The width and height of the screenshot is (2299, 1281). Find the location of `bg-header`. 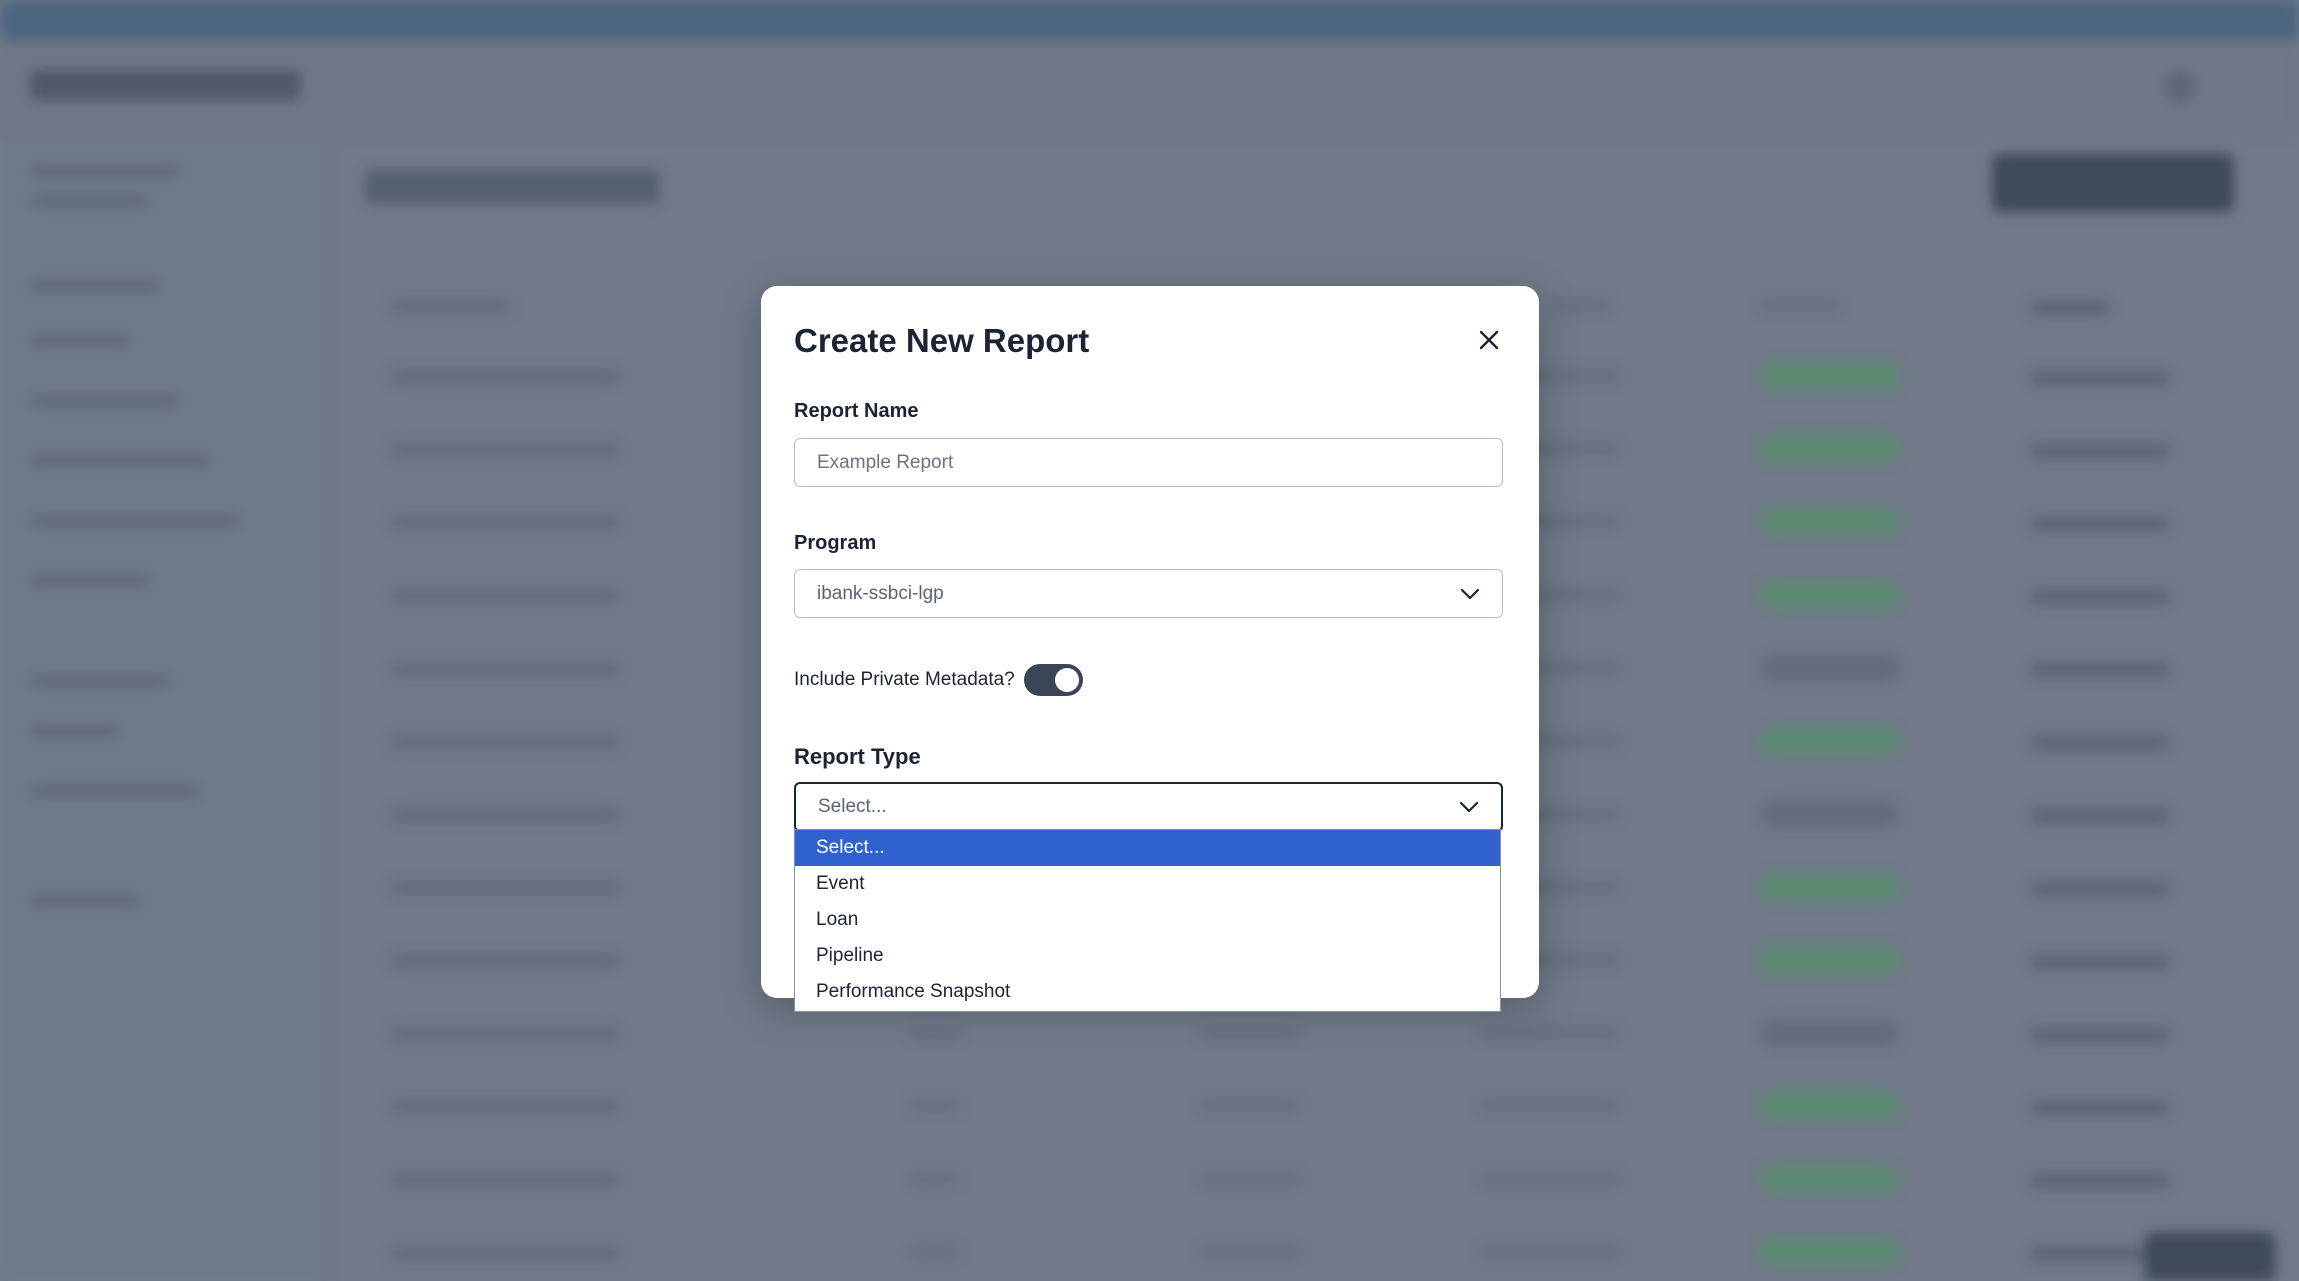

bg-header is located at coordinates (1149, 87).